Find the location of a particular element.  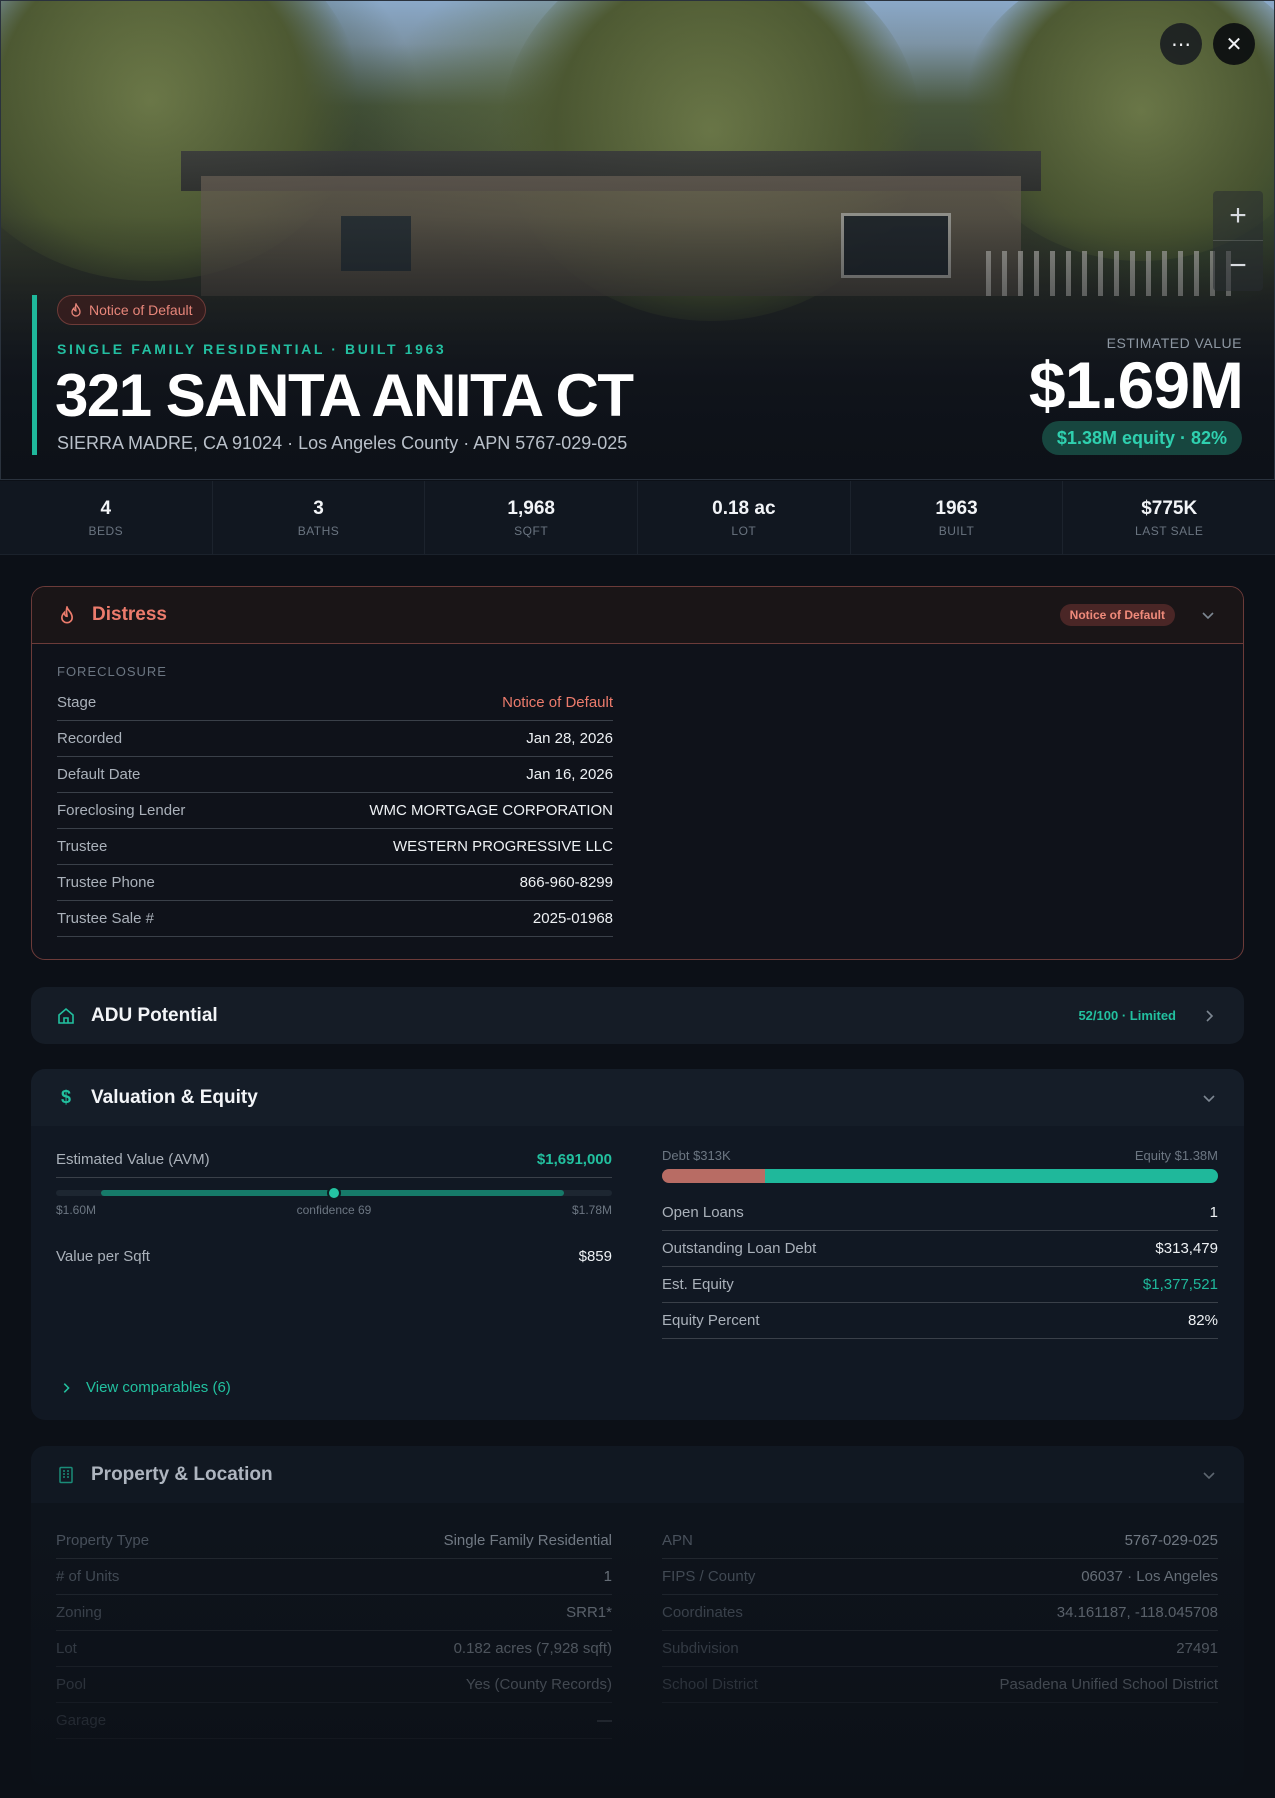

stat-built: 1963 BUILT is located at coordinates (957, 517).